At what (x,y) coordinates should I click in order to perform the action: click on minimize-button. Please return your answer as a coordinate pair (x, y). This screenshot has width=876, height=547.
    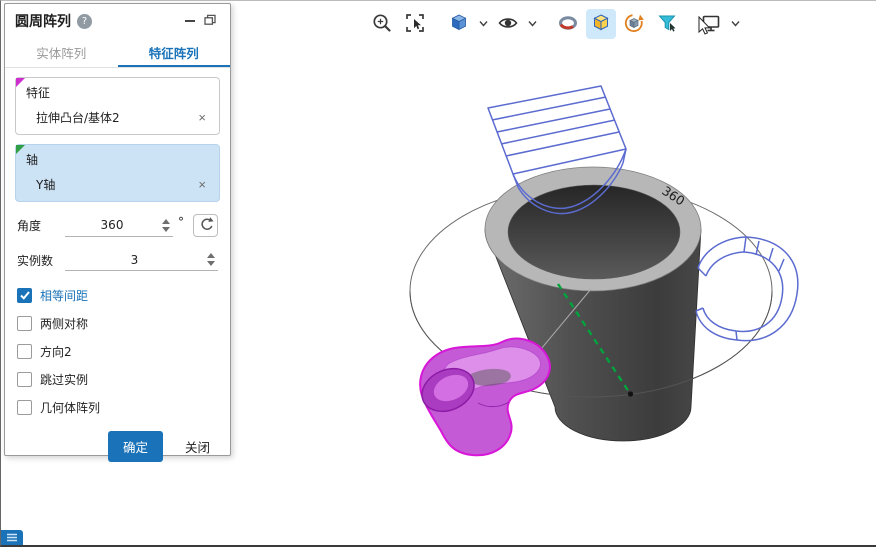
    Looking at the image, I should click on (190, 21).